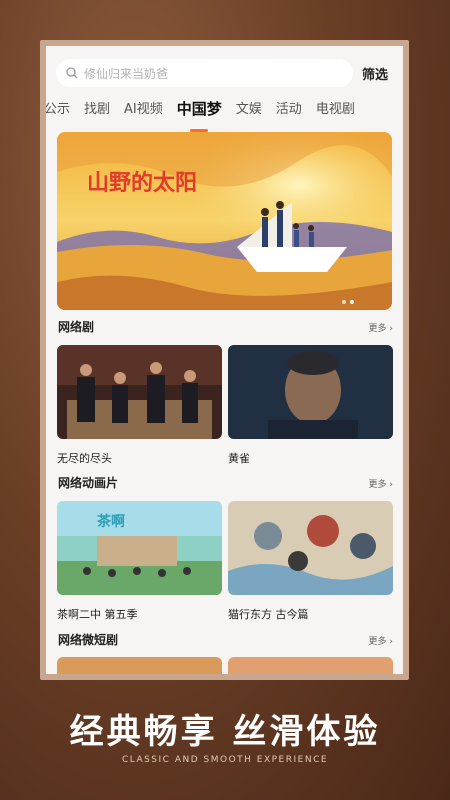 The width and height of the screenshot is (450, 800). I want to click on list-item: 猫行东方 古今篇, so click(310, 561).